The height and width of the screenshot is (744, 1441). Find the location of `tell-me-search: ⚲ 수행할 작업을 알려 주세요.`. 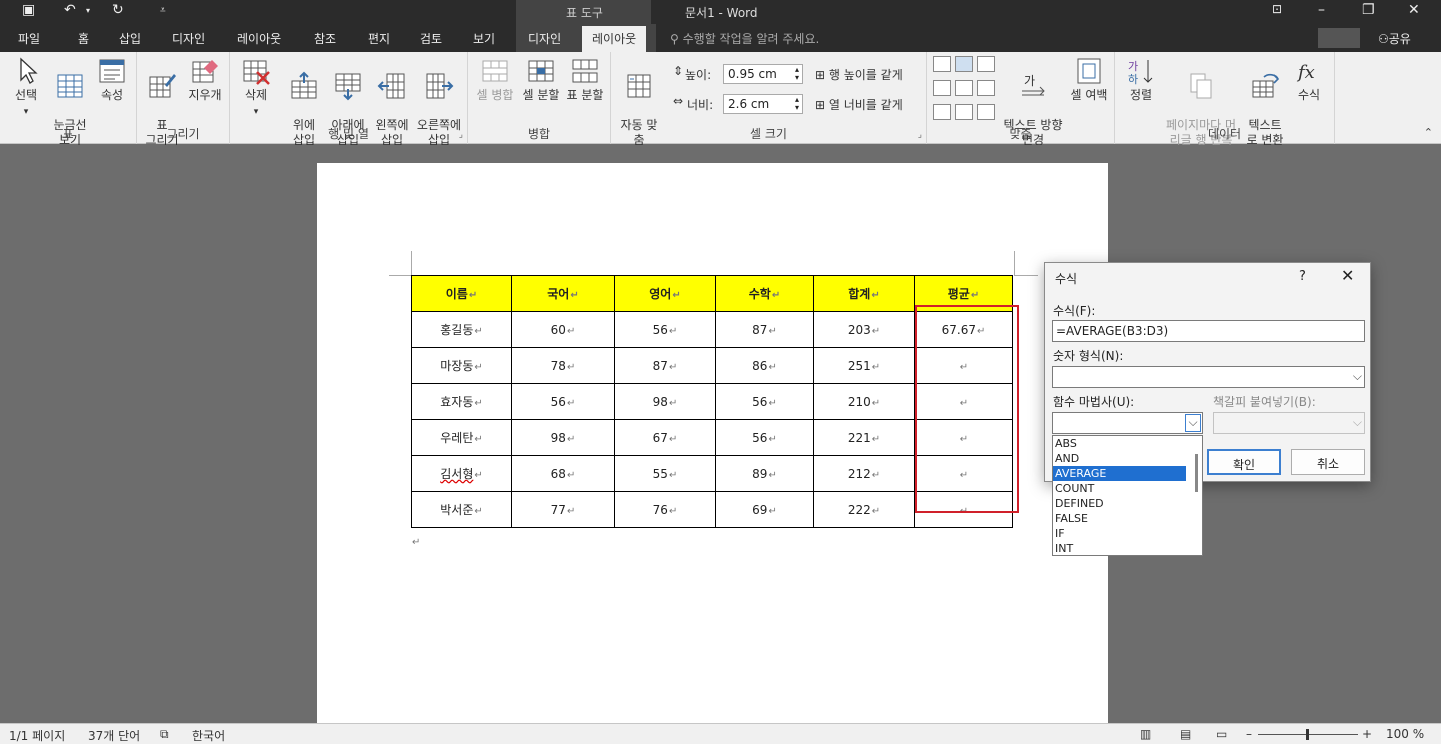

tell-me-search: ⚲ 수행할 작업을 알려 주세요. is located at coordinates (744, 38).